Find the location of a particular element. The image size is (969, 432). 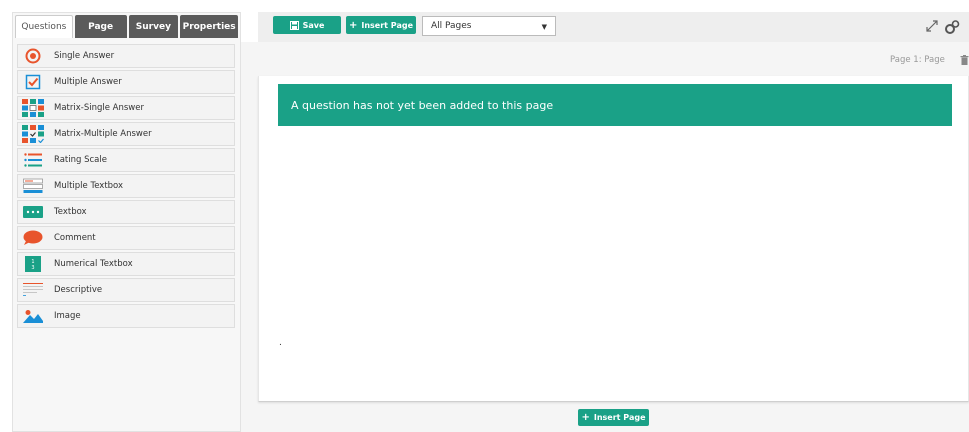

palette-tabs: Questions Page Survey Properties is located at coordinates (126, 25).